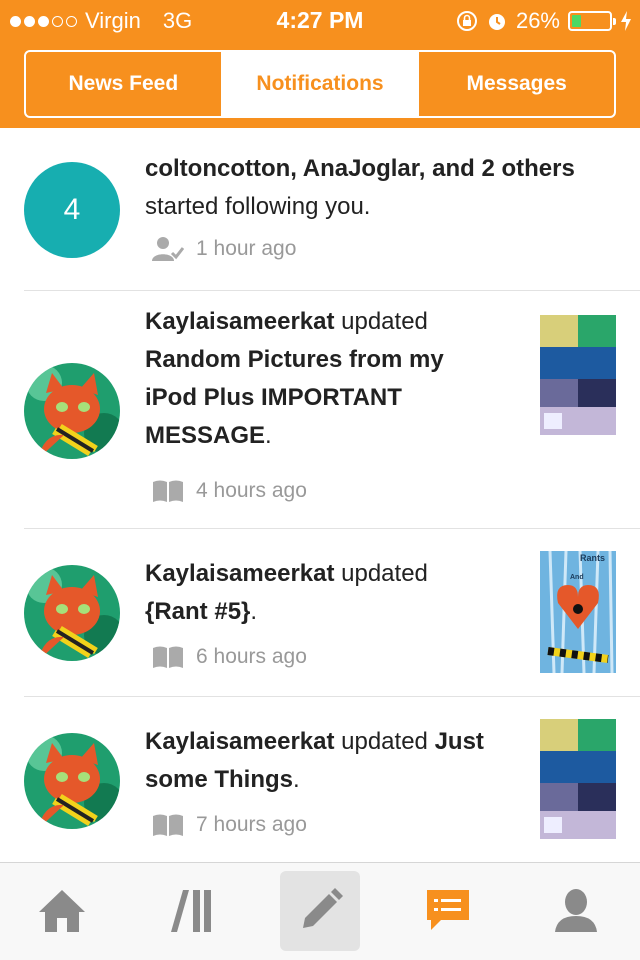 Image resolution: width=640 pixels, height=960 pixels. I want to click on tab-messages: Messages, so click(515, 84).